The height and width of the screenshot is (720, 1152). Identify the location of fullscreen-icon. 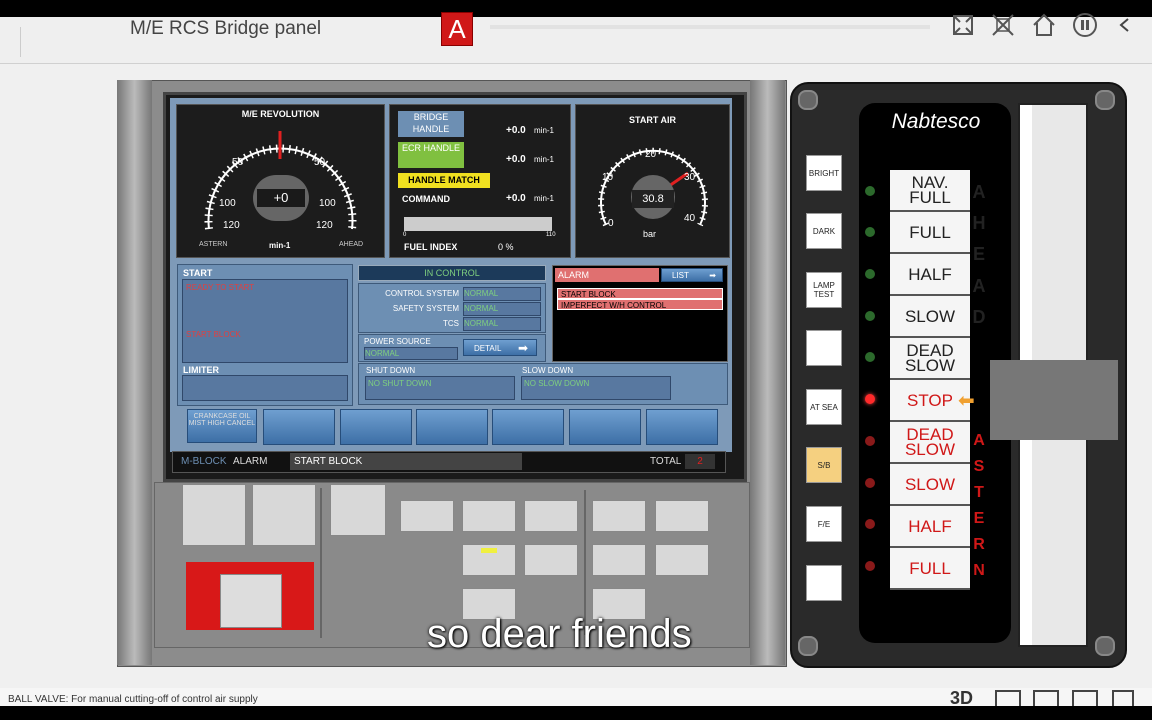
(963, 25).